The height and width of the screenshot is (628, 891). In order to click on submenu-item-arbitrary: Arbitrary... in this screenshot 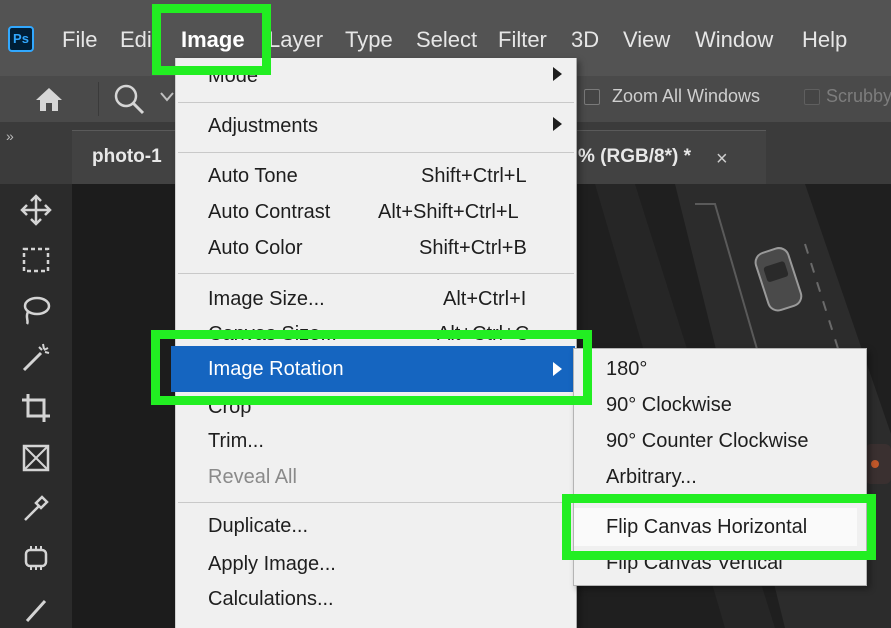, I will do `click(651, 477)`.